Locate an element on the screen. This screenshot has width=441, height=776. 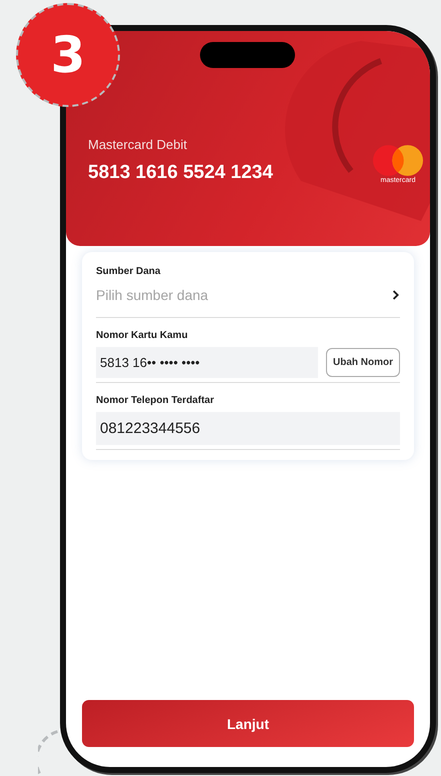
chevron-right-icon is located at coordinates (396, 295).